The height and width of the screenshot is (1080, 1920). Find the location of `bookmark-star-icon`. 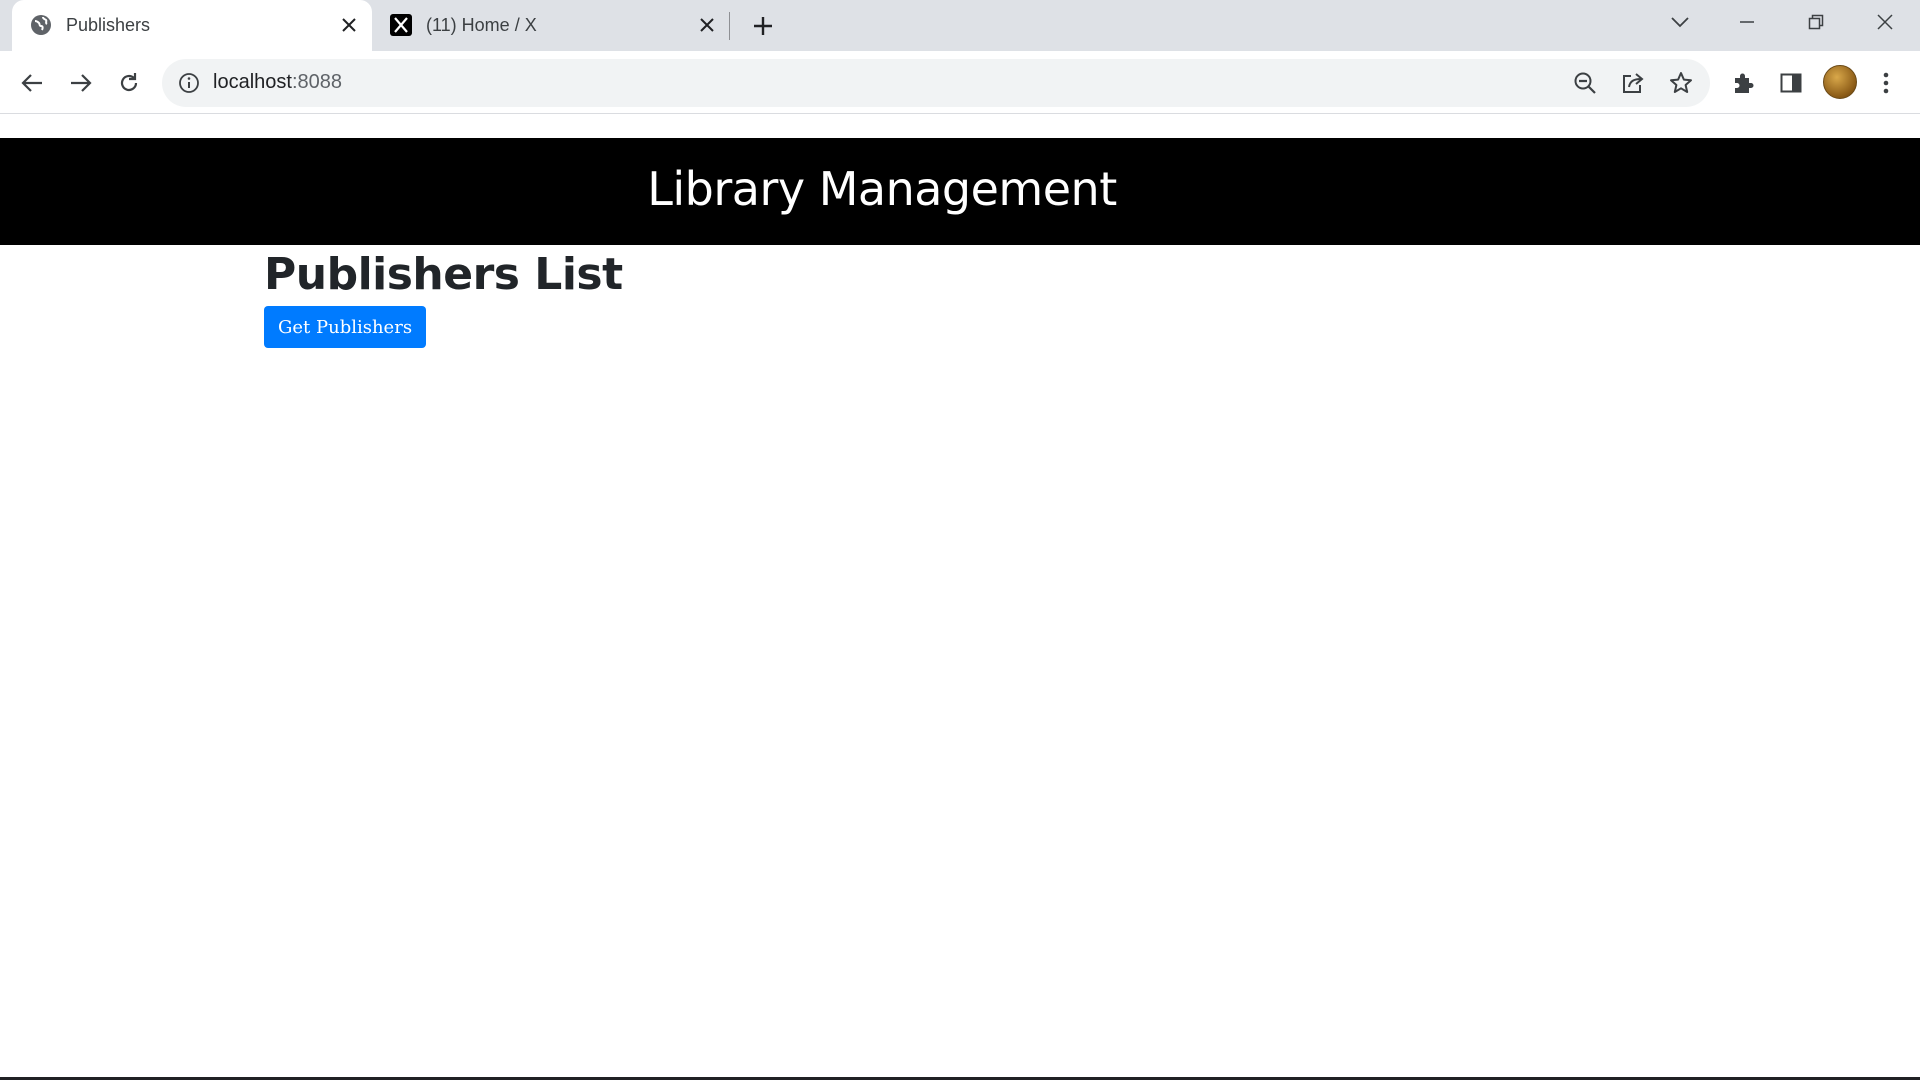

bookmark-star-icon is located at coordinates (1681, 83).